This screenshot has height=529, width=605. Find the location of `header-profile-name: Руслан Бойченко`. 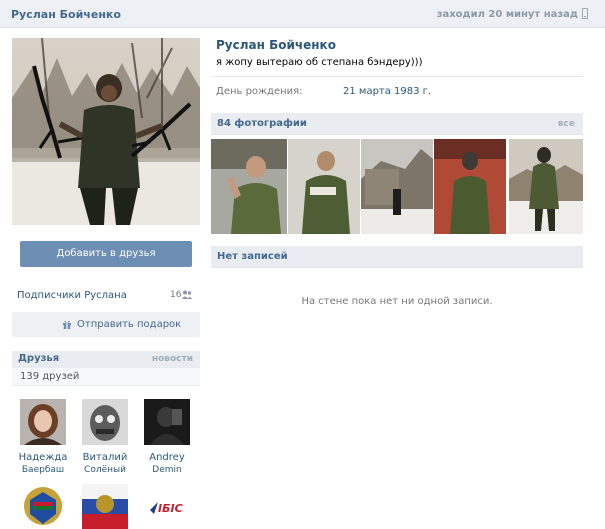

header-profile-name: Руслан Бойченко is located at coordinates (66, 14).